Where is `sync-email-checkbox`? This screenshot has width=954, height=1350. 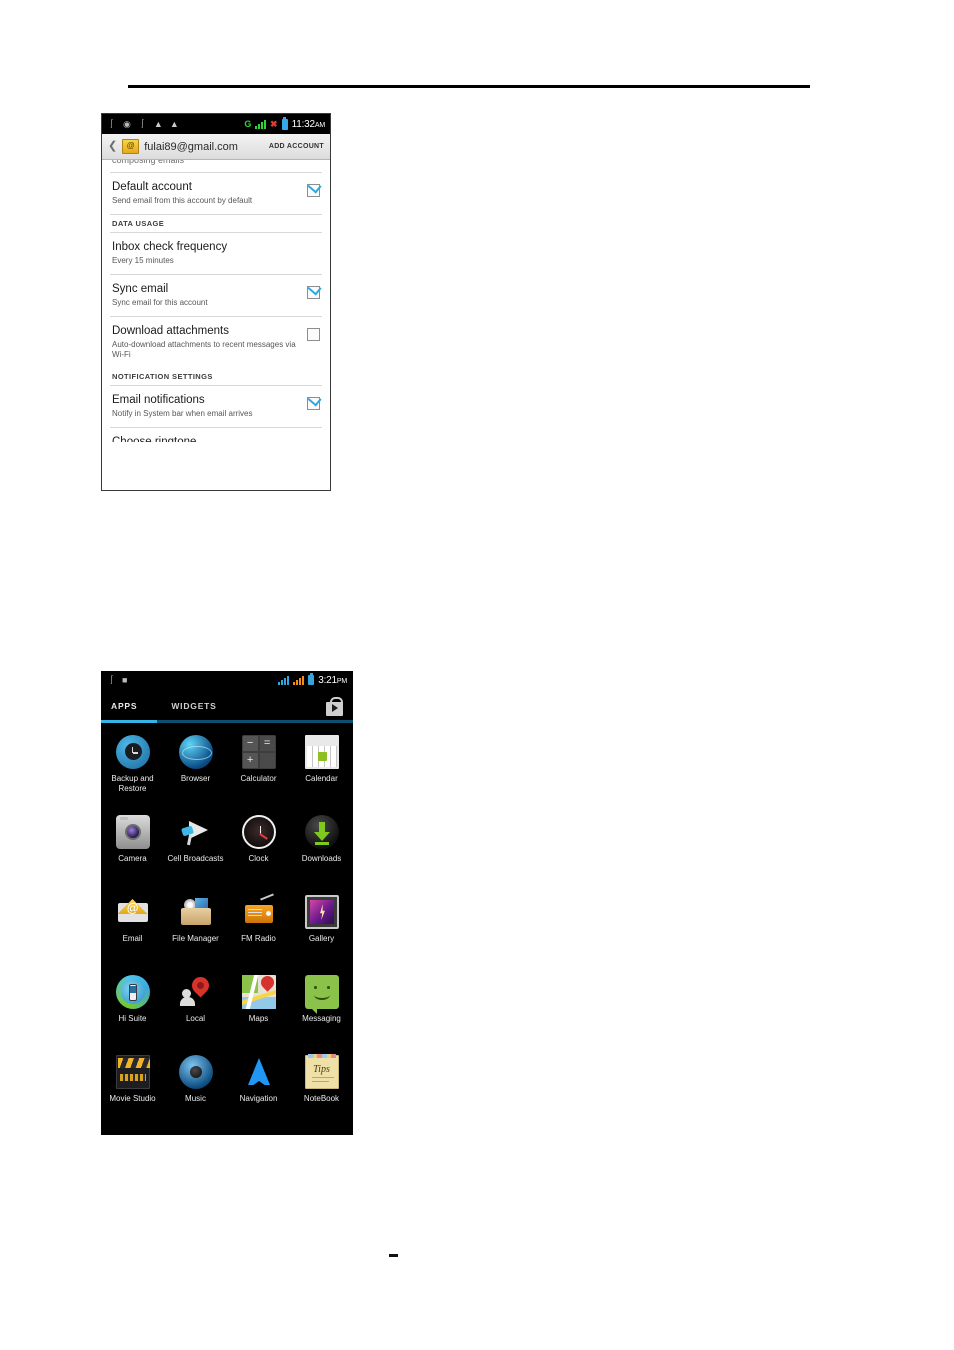
sync-email-checkbox is located at coordinates (313, 292).